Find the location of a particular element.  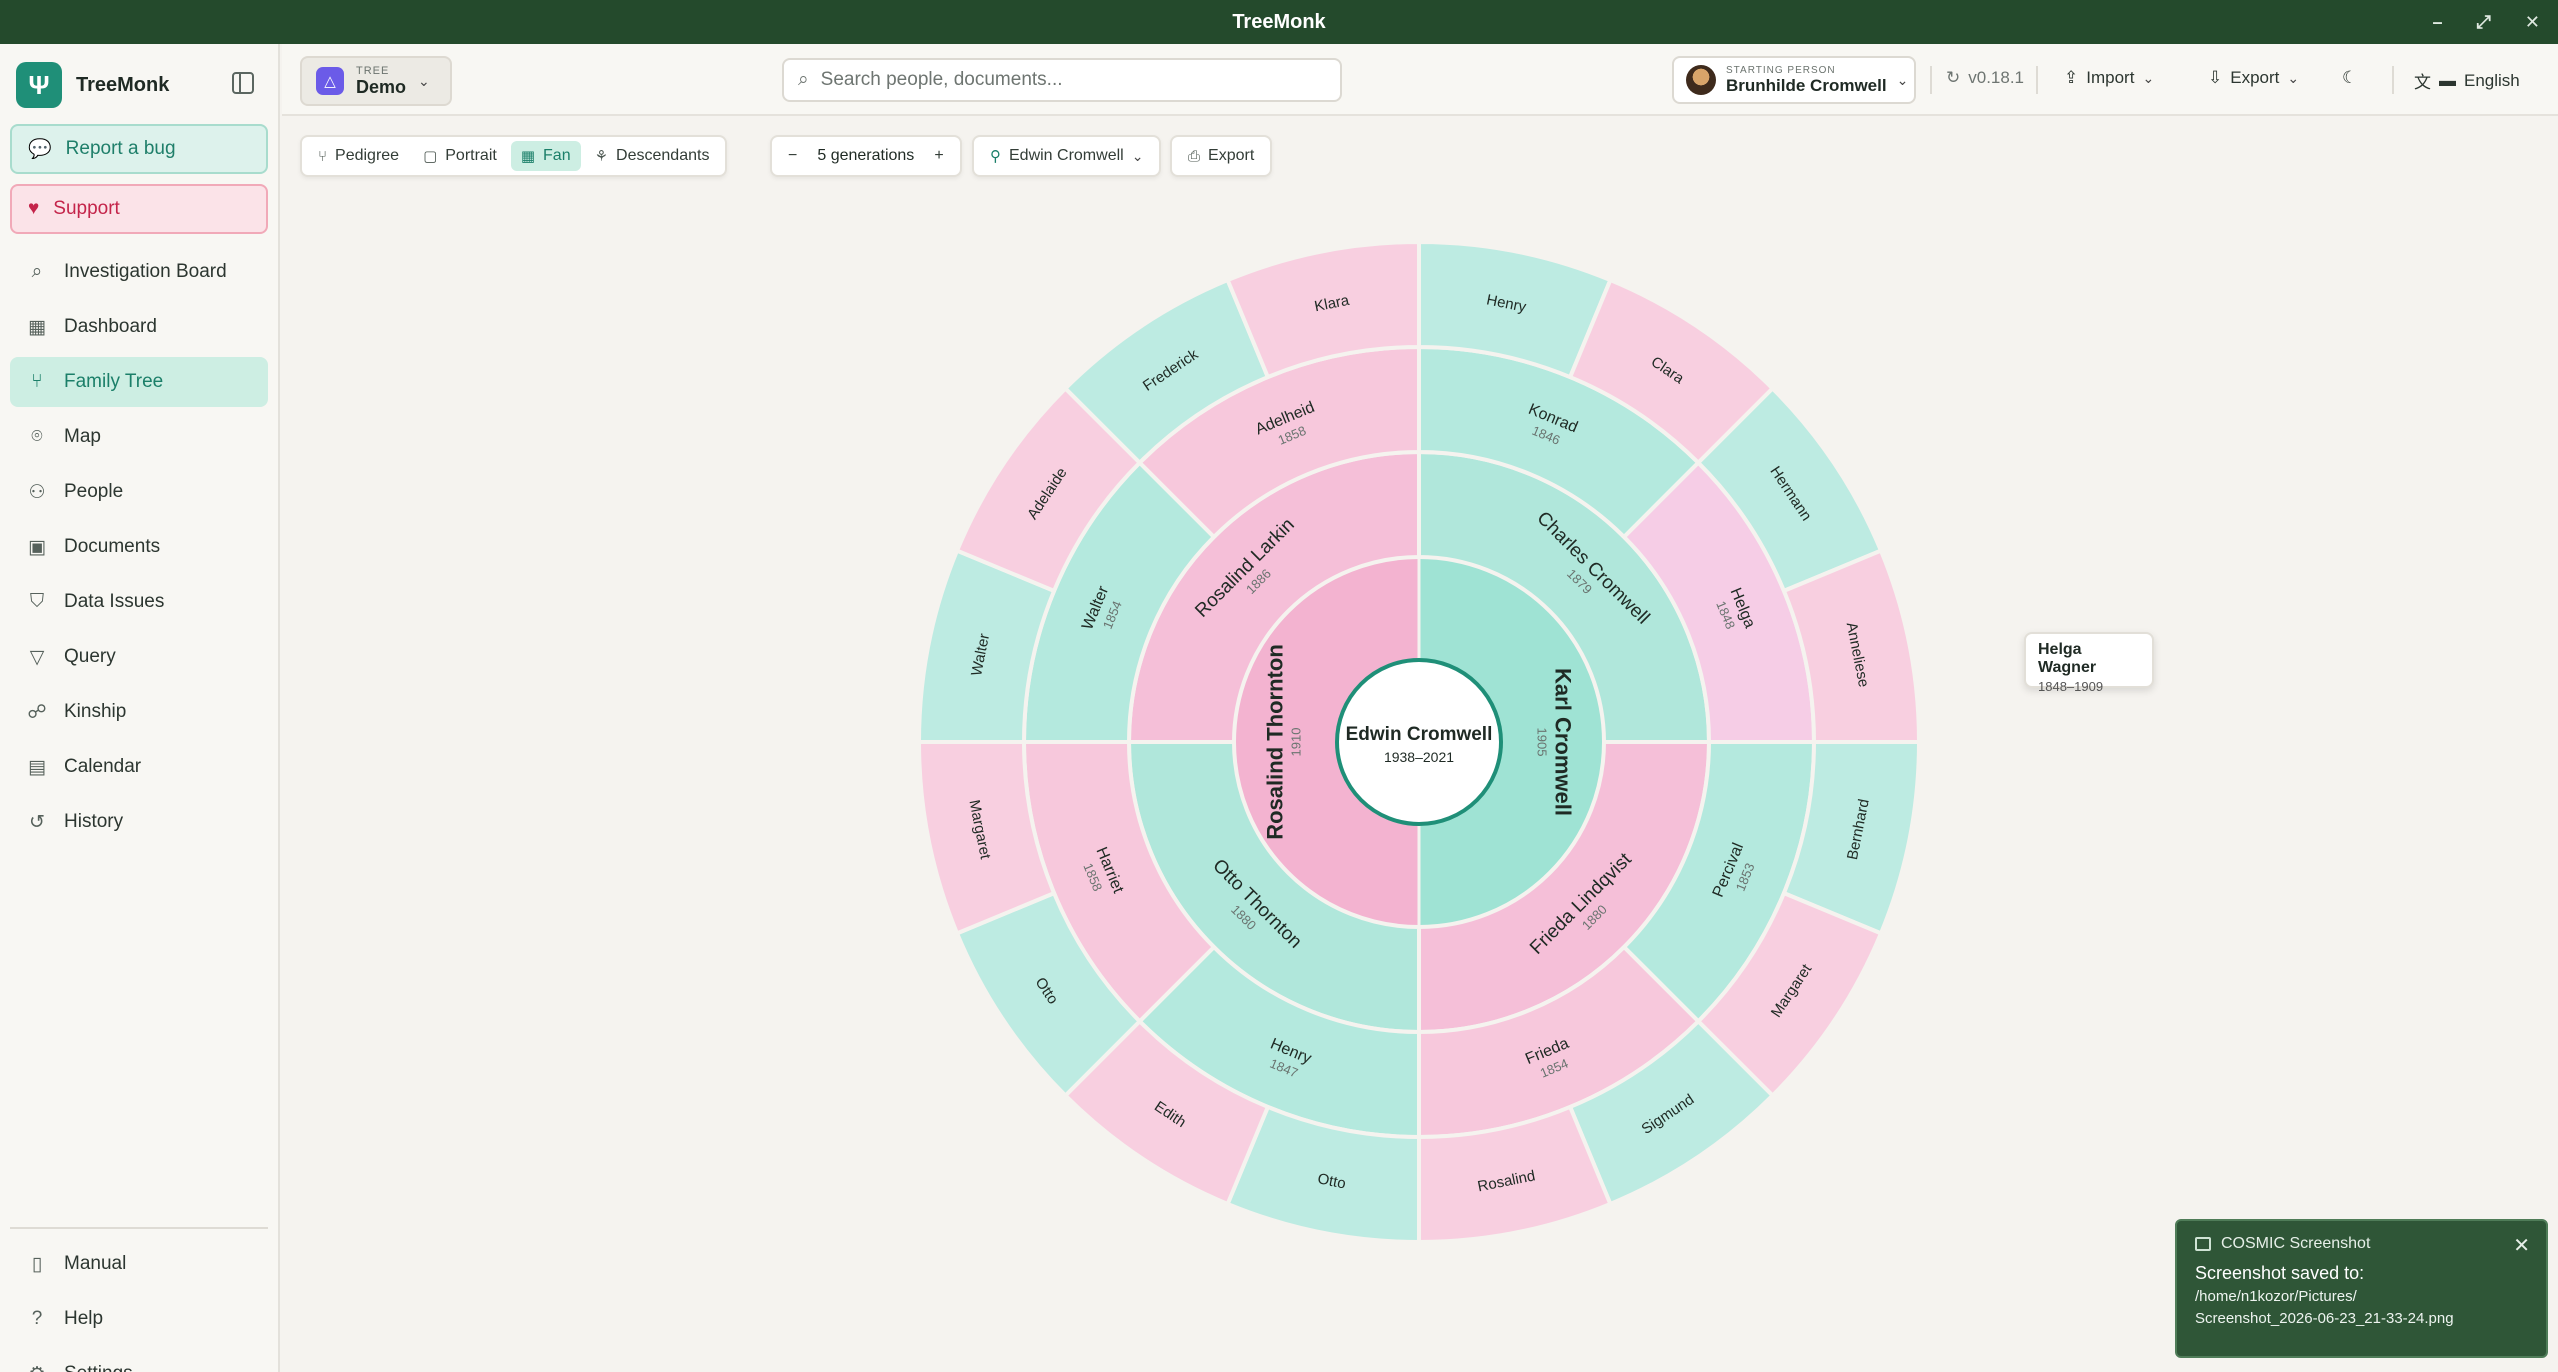

screenshot-app-icon is located at coordinates (2203, 1244).